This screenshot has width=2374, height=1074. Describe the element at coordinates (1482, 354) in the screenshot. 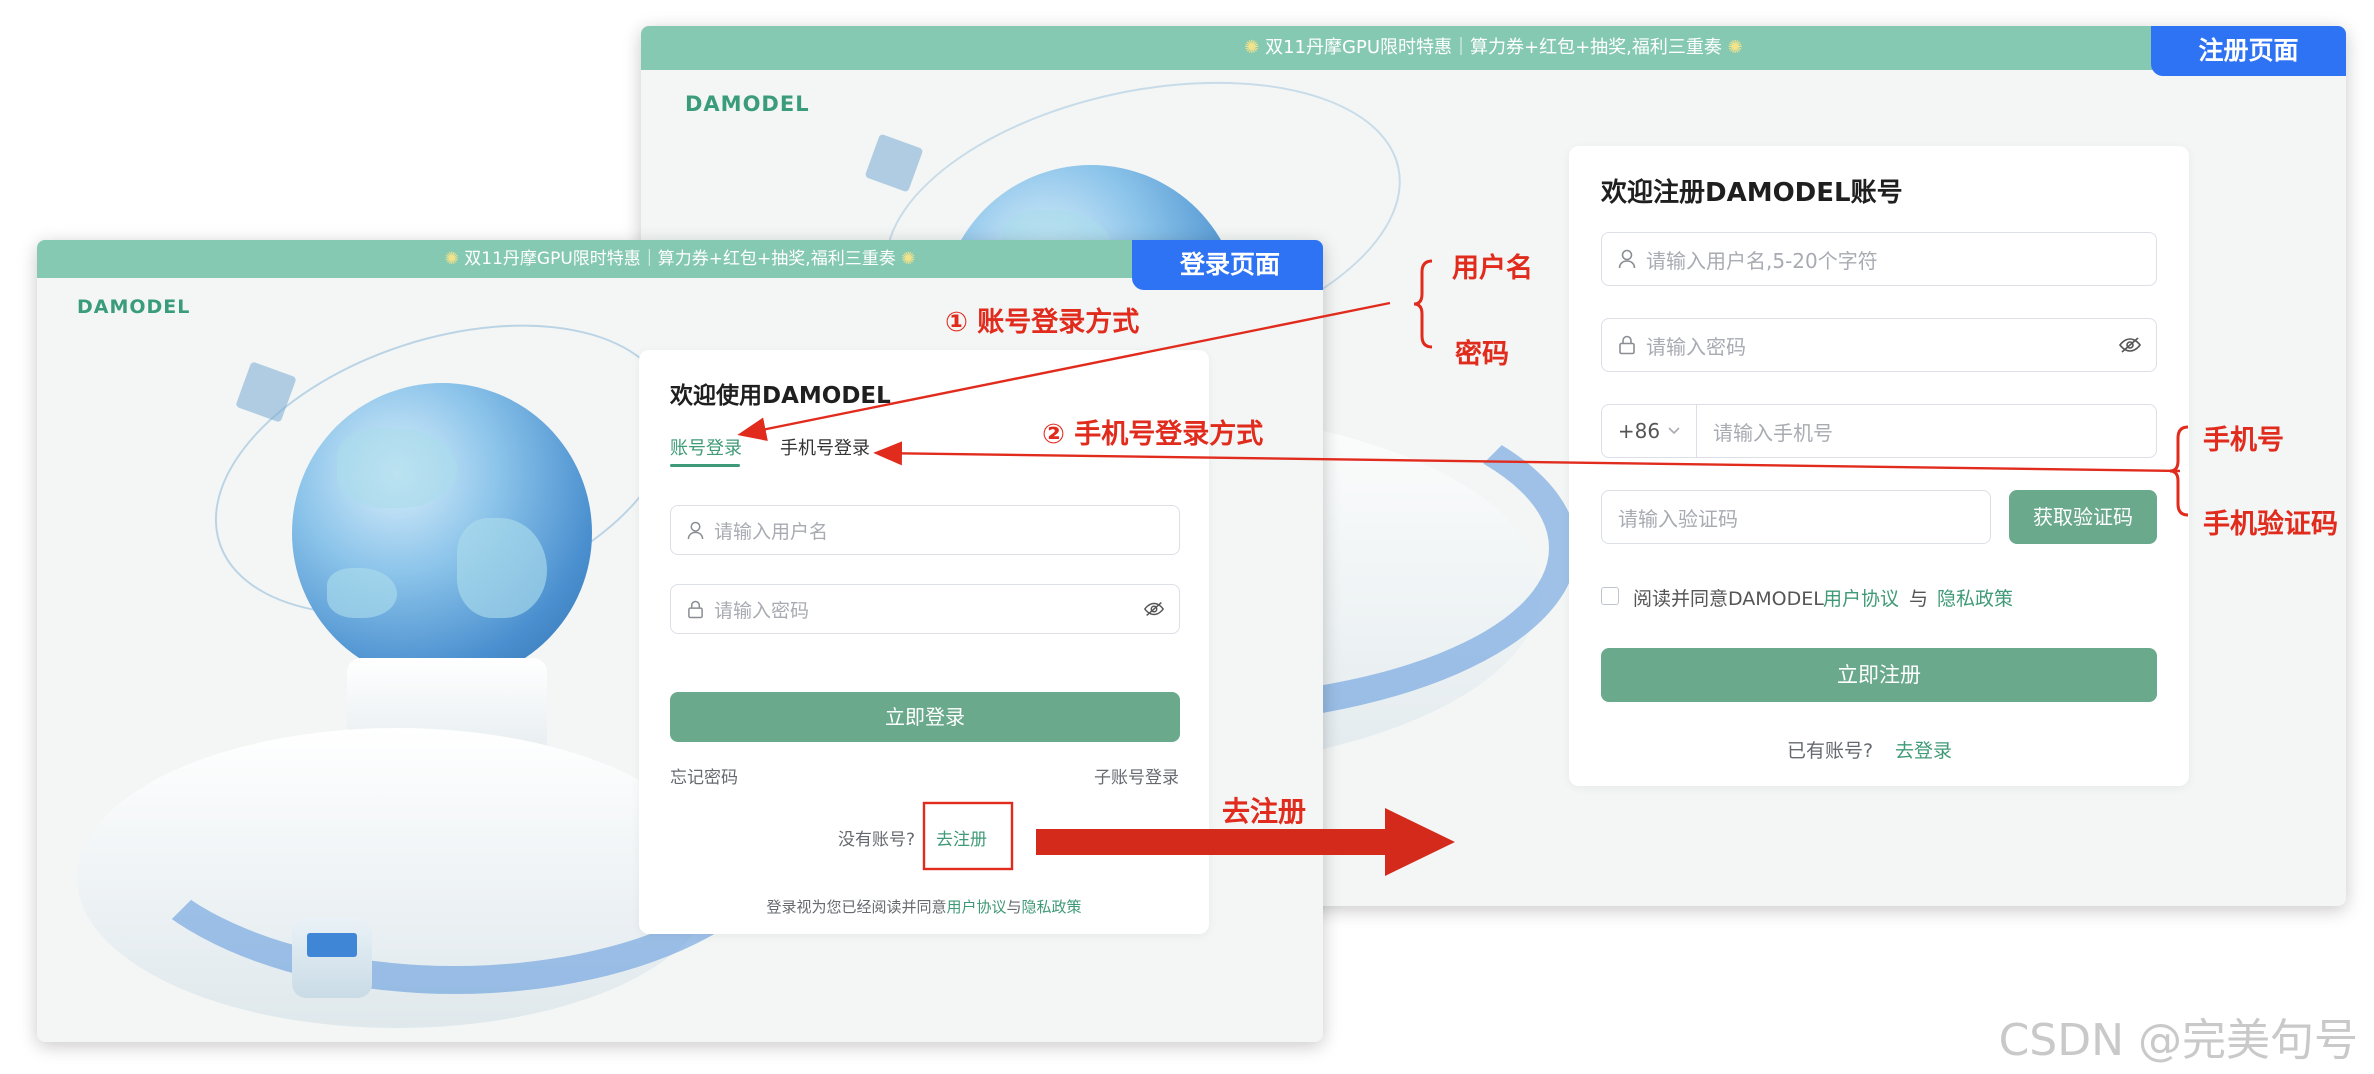

I see `annotation-password: 密码` at that location.